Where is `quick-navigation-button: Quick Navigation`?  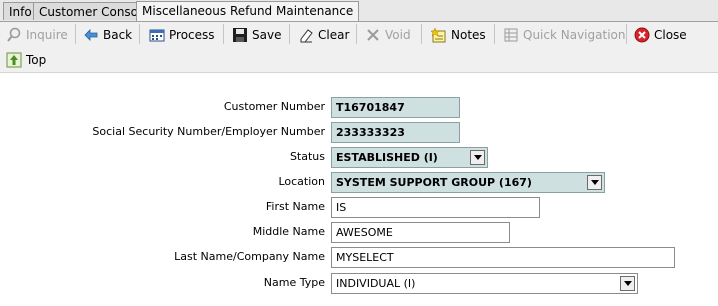 quick-navigation-button: Quick Navigation is located at coordinates (564, 35).